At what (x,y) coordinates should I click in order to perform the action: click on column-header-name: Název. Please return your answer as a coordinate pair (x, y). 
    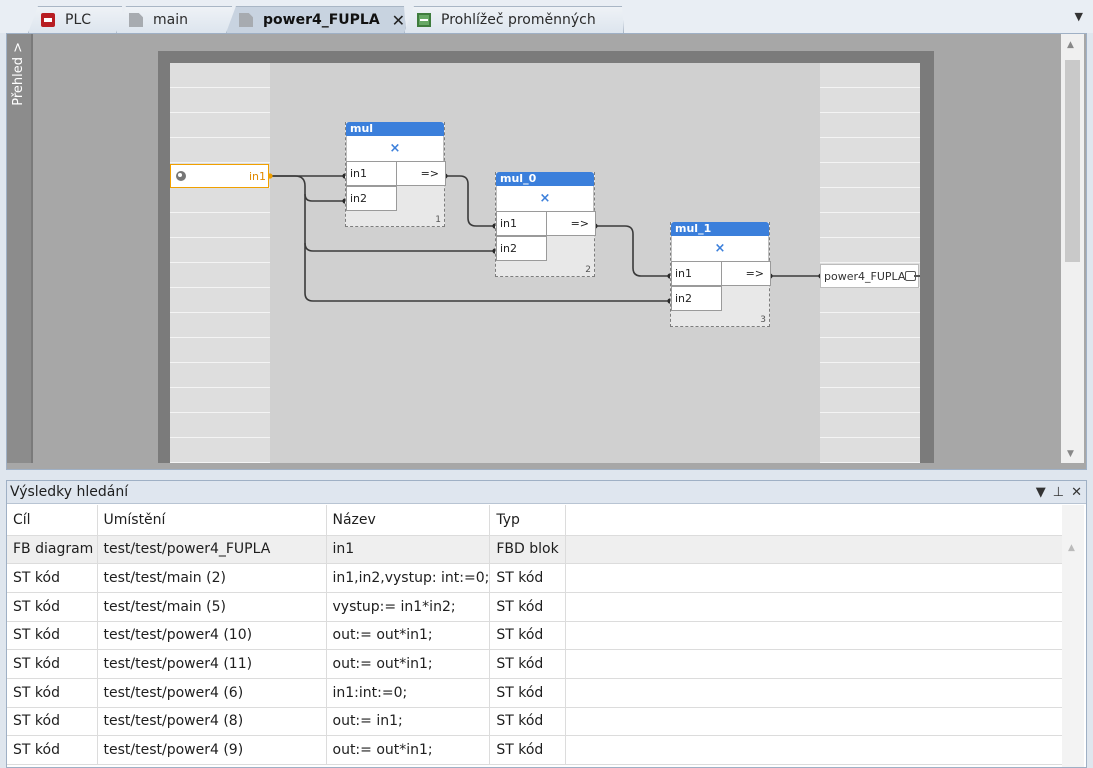
    Looking at the image, I should click on (408, 520).